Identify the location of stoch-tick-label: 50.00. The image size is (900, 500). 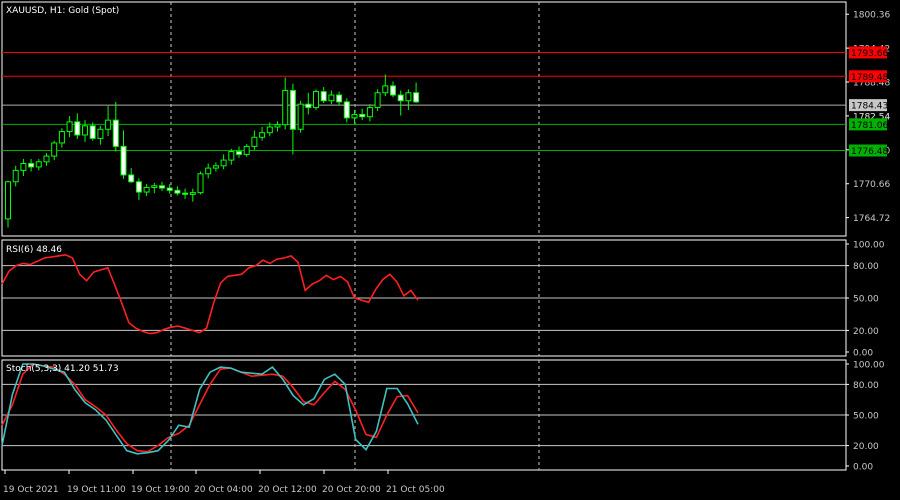
(866, 417).